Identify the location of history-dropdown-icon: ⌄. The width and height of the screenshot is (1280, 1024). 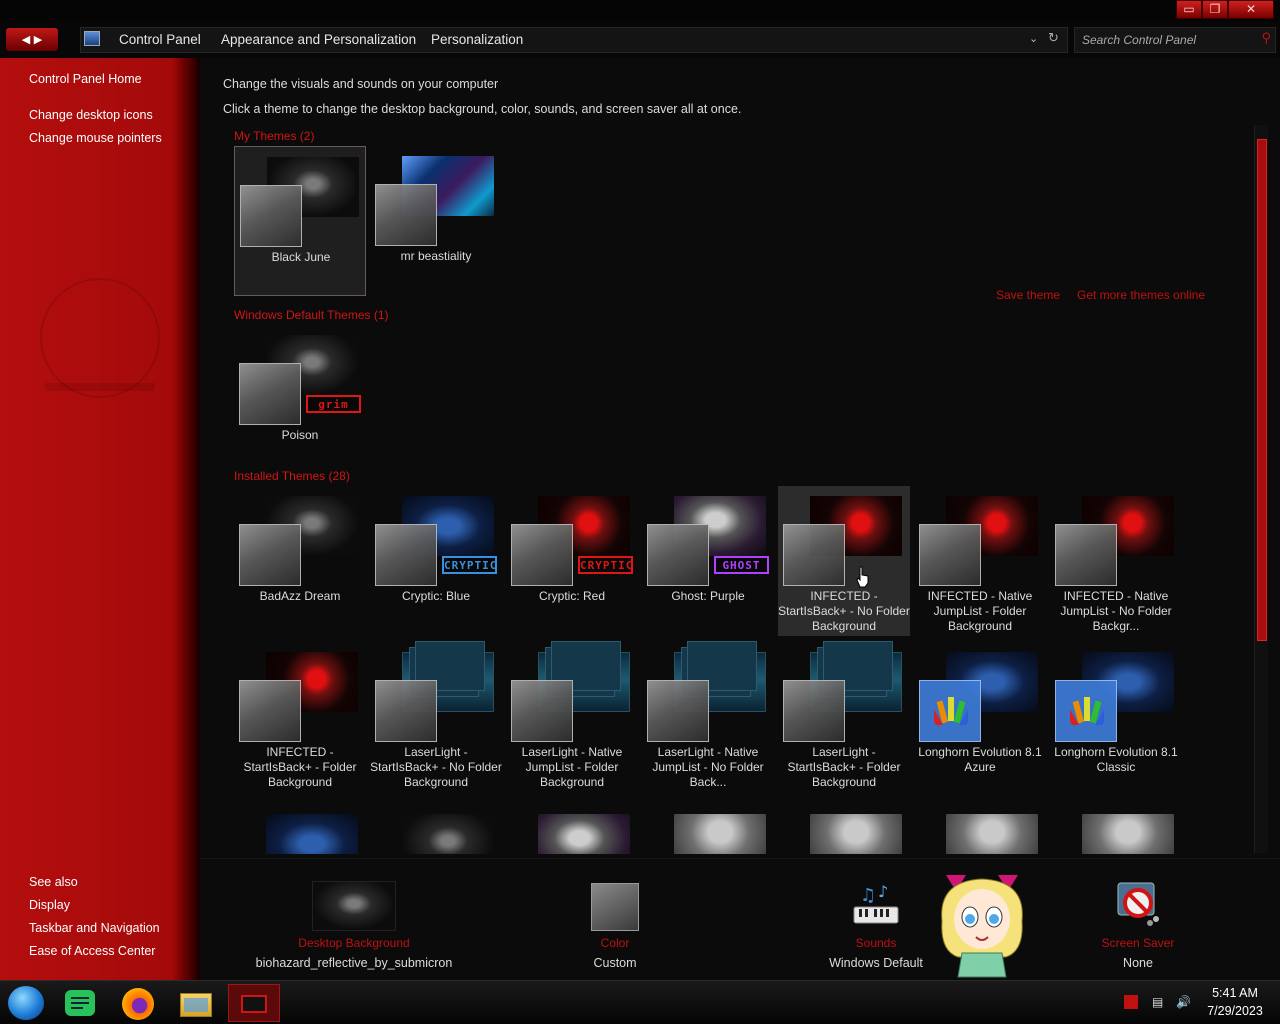
(1033, 38).